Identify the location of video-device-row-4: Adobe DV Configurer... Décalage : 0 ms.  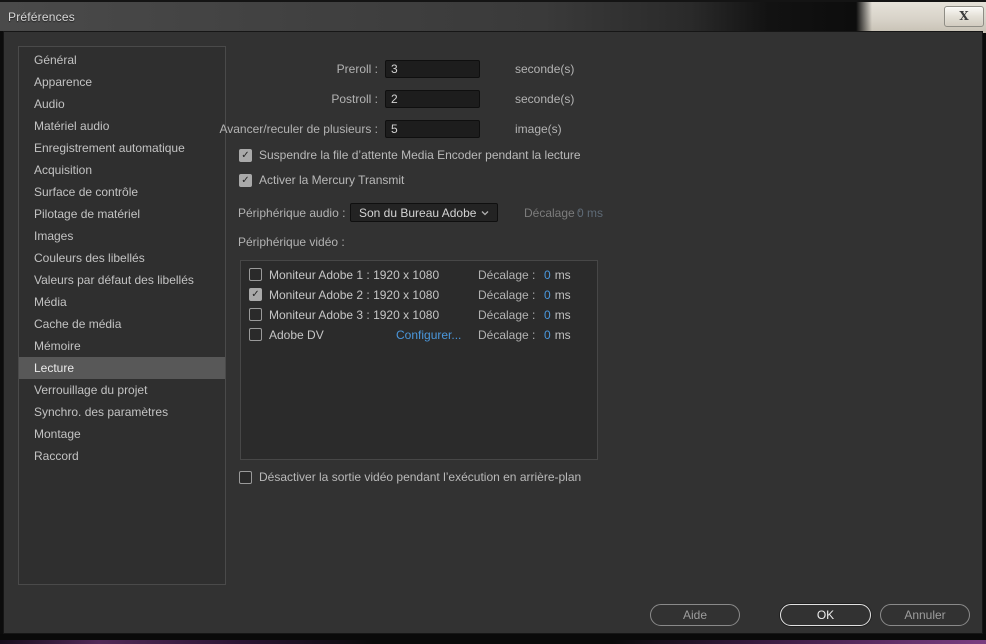
(419, 335).